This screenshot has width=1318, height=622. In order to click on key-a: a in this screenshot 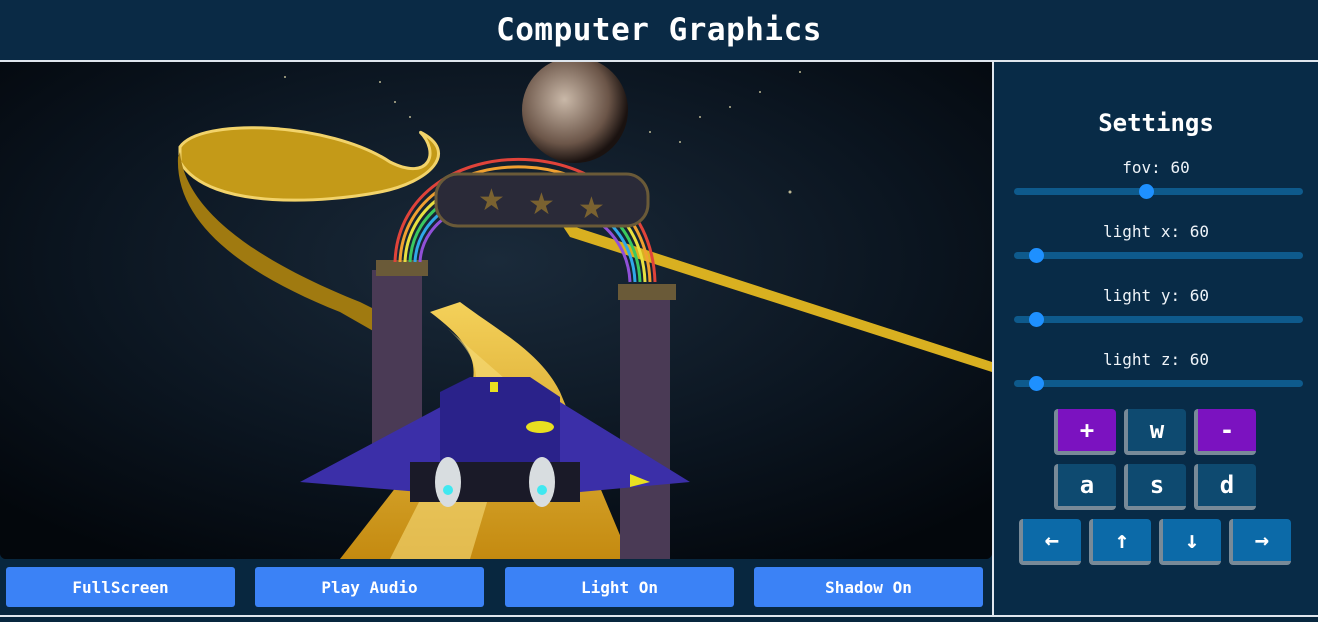, I will do `click(1085, 487)`.